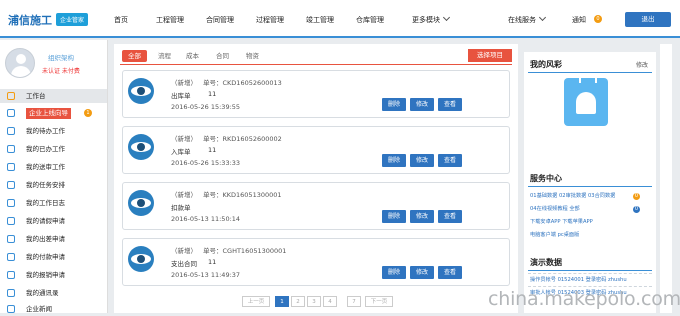 Image resolution: width=680 pixels, height=316 pixels. What do you see at coordinates (88, 113) in the screenshot?
I see `onboarding-badge: 1` at bounding box center [88, 113].